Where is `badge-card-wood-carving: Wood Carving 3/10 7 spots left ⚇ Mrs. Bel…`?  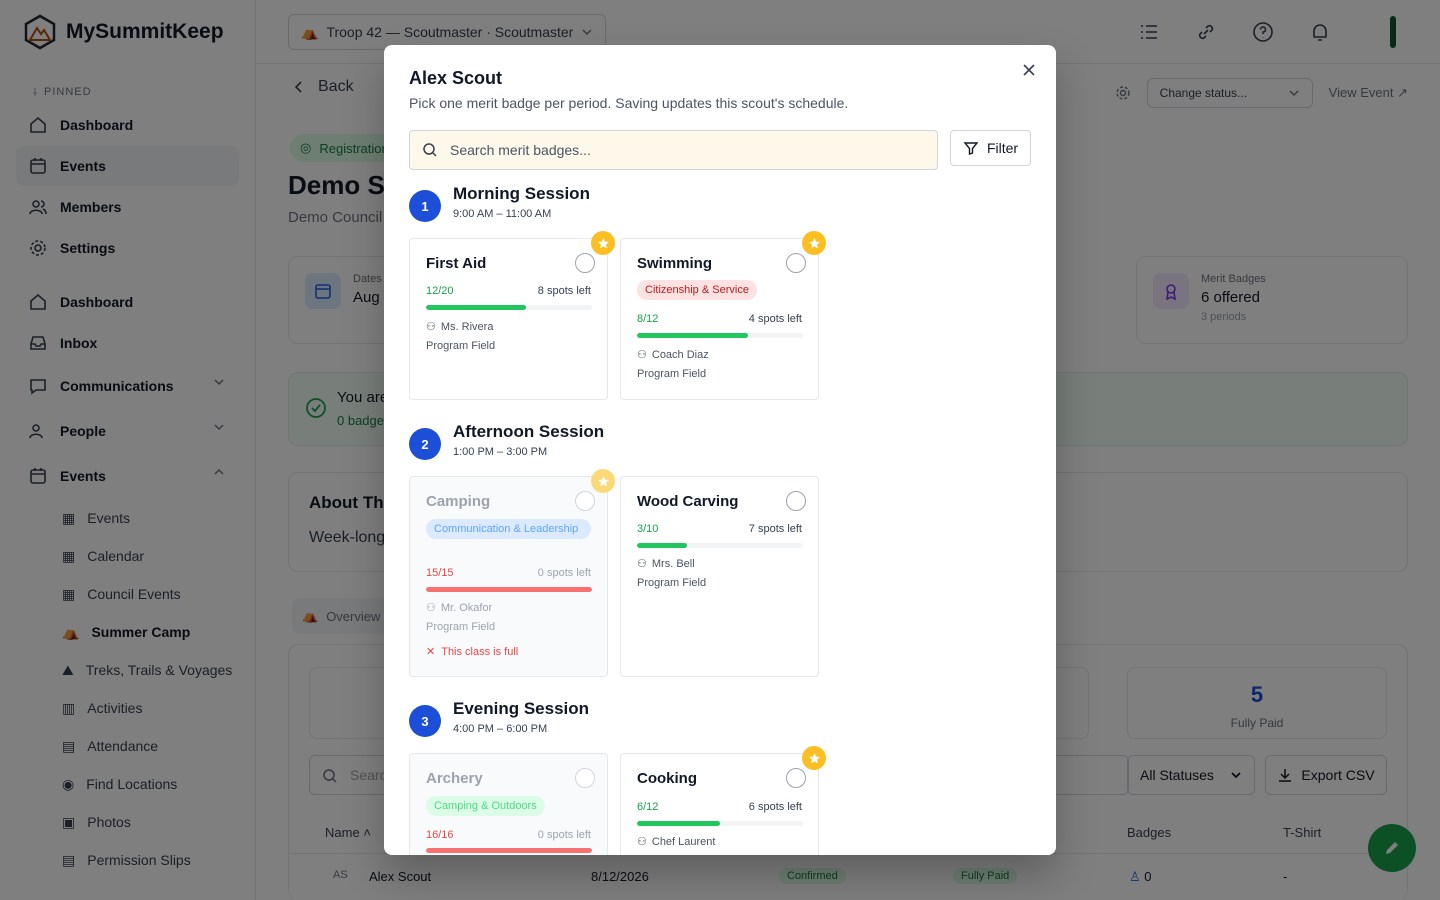
badge-card-wood-carving: Wood Carving 3/10 7 spots left ⚇ Mrs. Bel… is located at coordinates (719, 576).